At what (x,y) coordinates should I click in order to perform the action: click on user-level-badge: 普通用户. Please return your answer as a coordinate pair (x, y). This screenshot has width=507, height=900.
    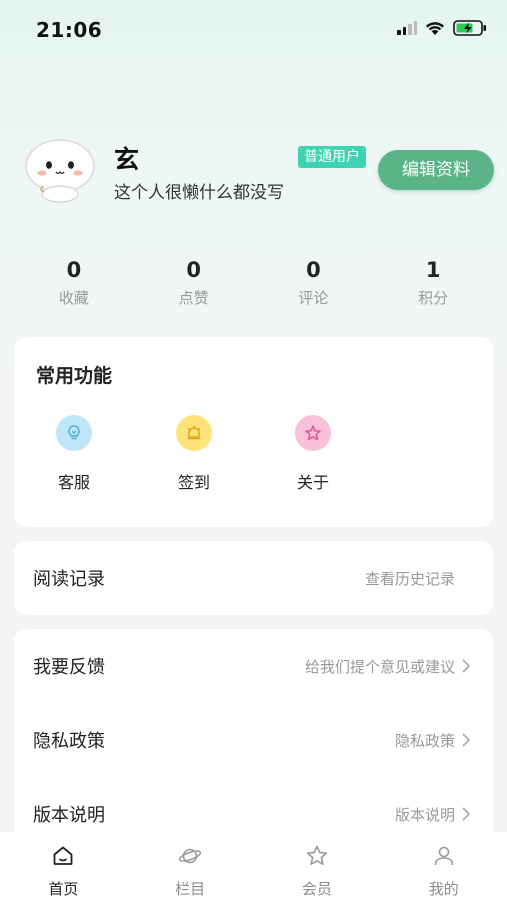
    Looking at the image, I should click on (332, 157).